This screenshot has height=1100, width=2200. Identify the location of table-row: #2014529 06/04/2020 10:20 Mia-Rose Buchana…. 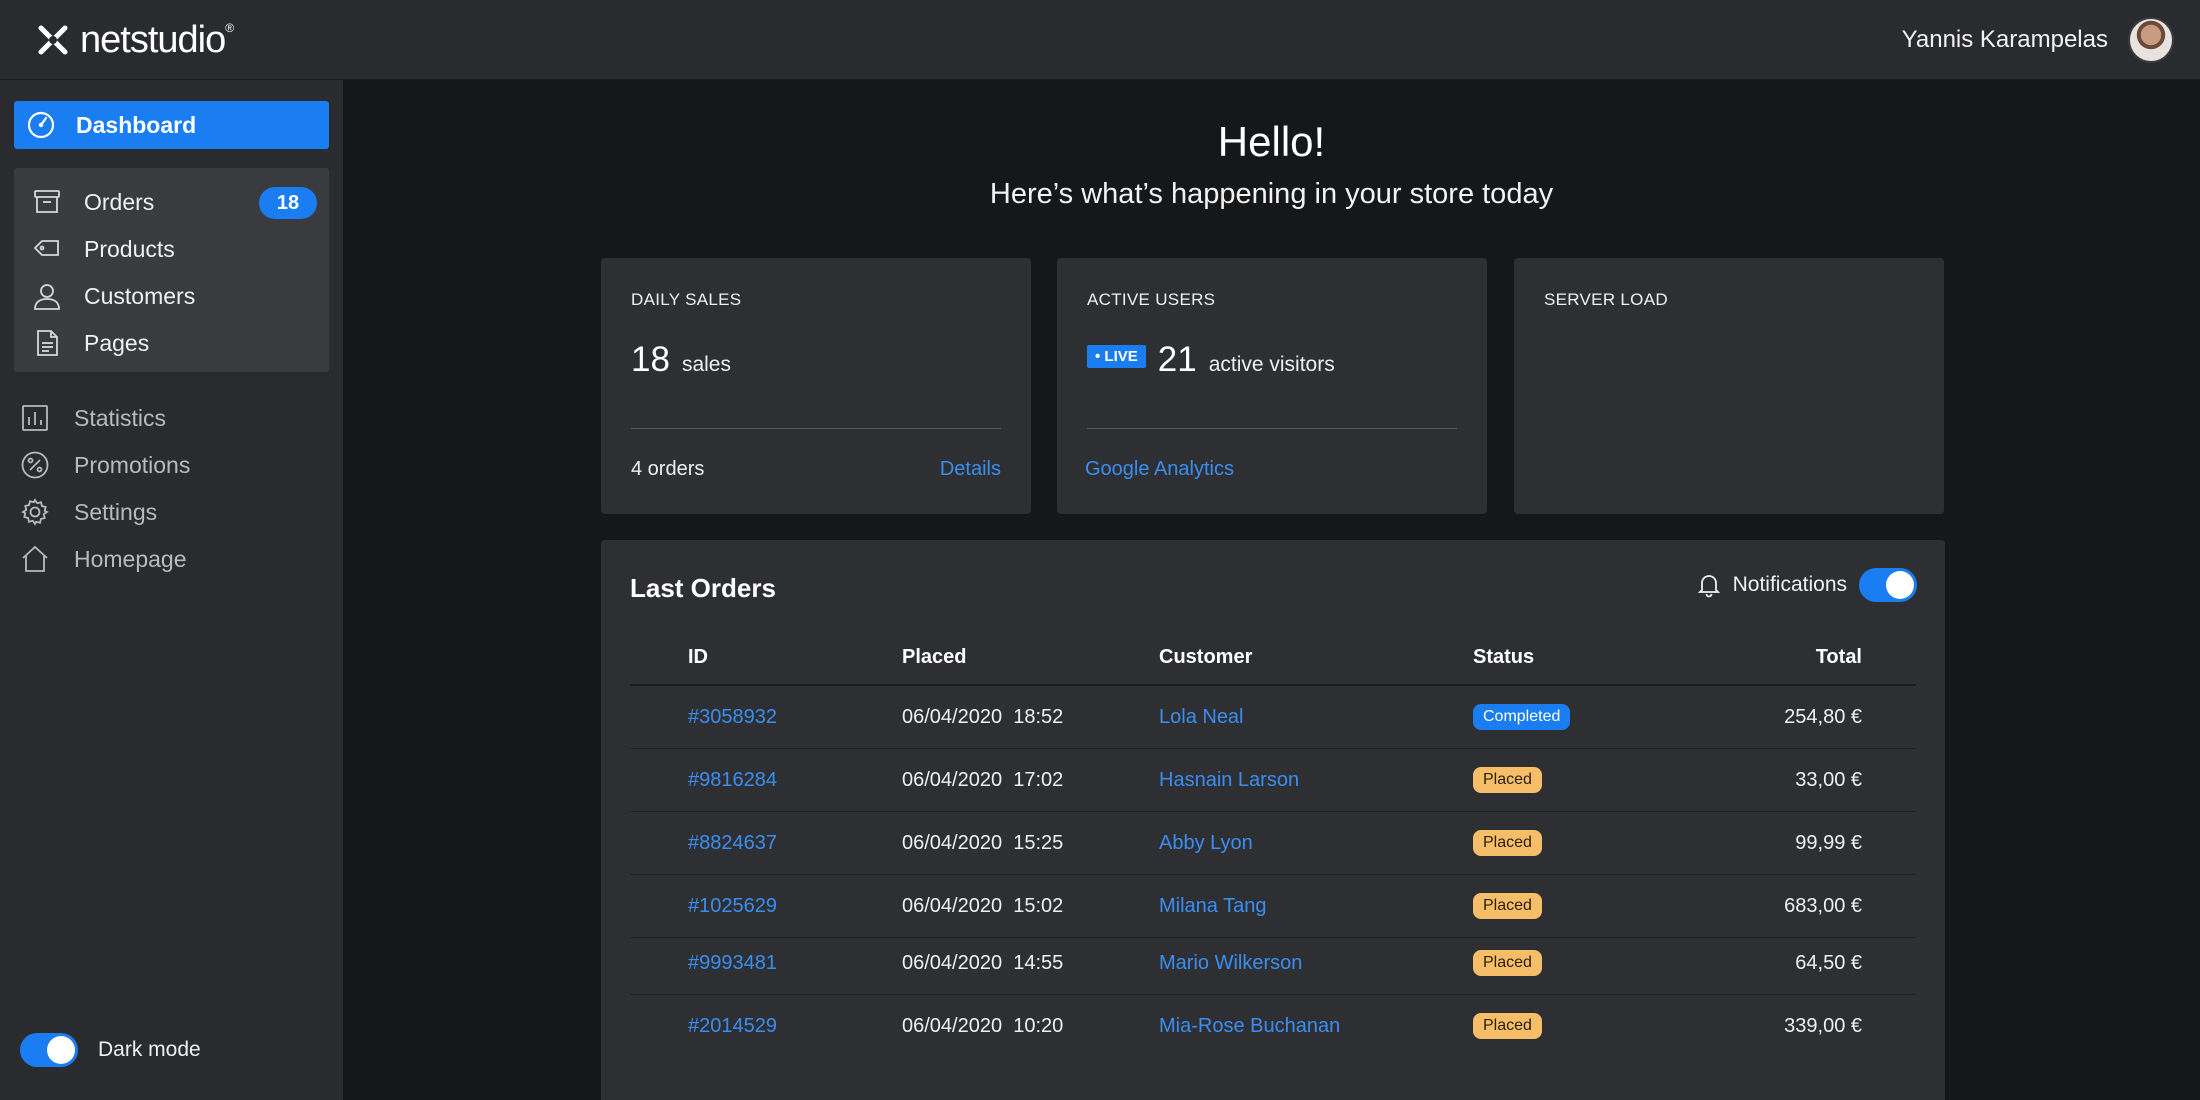
(1273, 1026).